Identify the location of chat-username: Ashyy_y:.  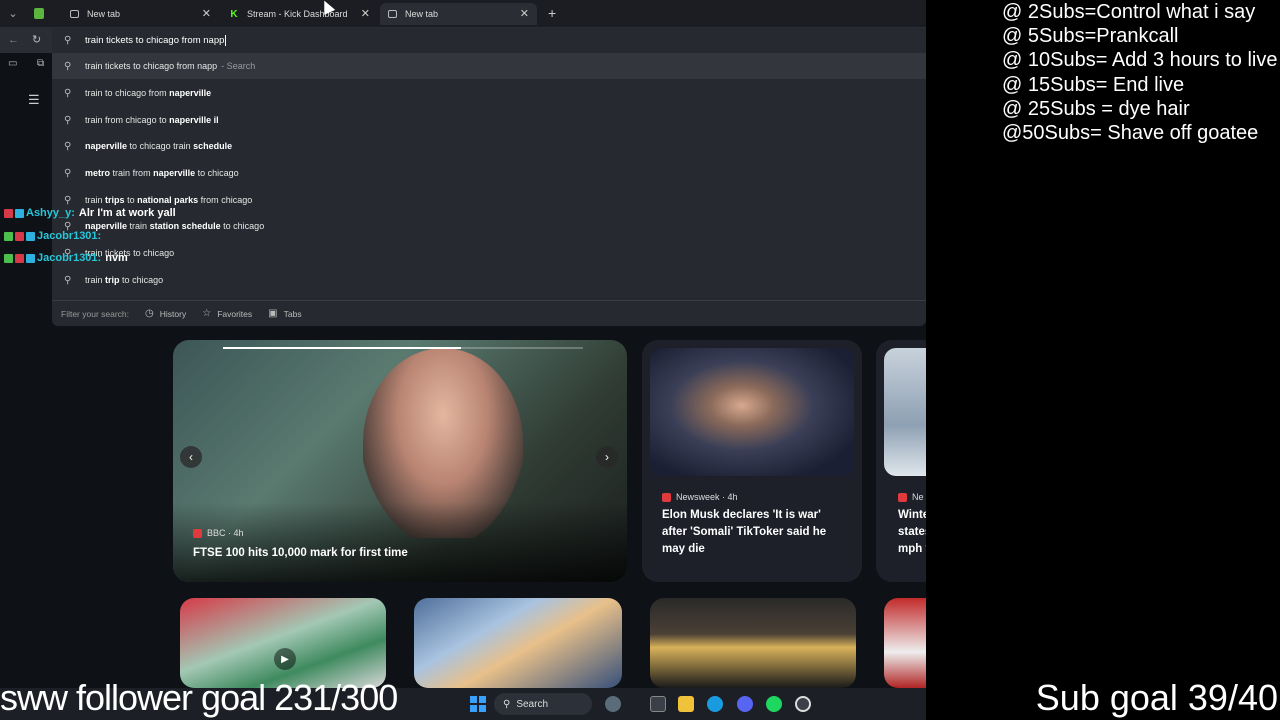
(50, 213).